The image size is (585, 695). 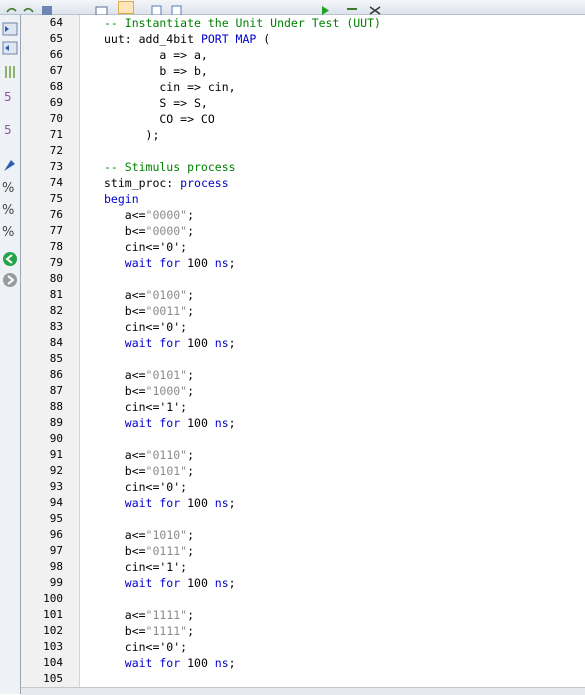 What do you see at coordinates (132, 135) in the screenshot?
I see `code-token: );` at bounding box center [132, 135].